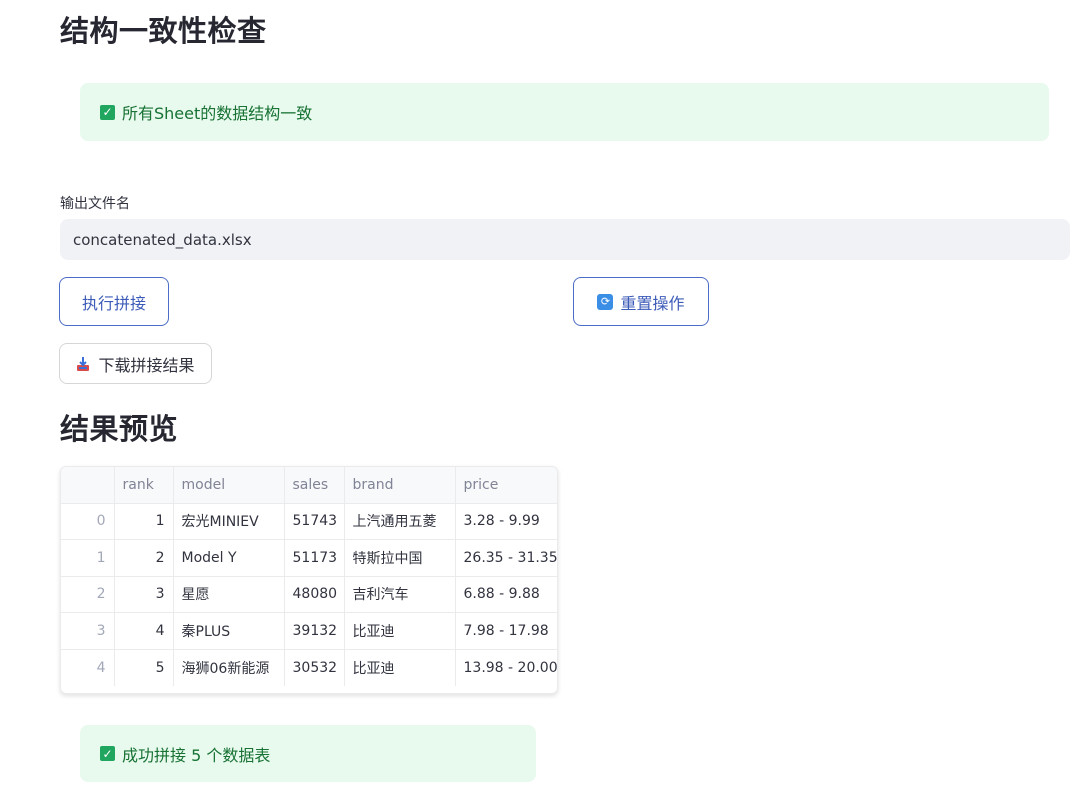 The width and height of the screenshot is (1080, 797). Describe the element at coordinates (88, 558) in the screenshot. I see `row-index: 1` at that location.